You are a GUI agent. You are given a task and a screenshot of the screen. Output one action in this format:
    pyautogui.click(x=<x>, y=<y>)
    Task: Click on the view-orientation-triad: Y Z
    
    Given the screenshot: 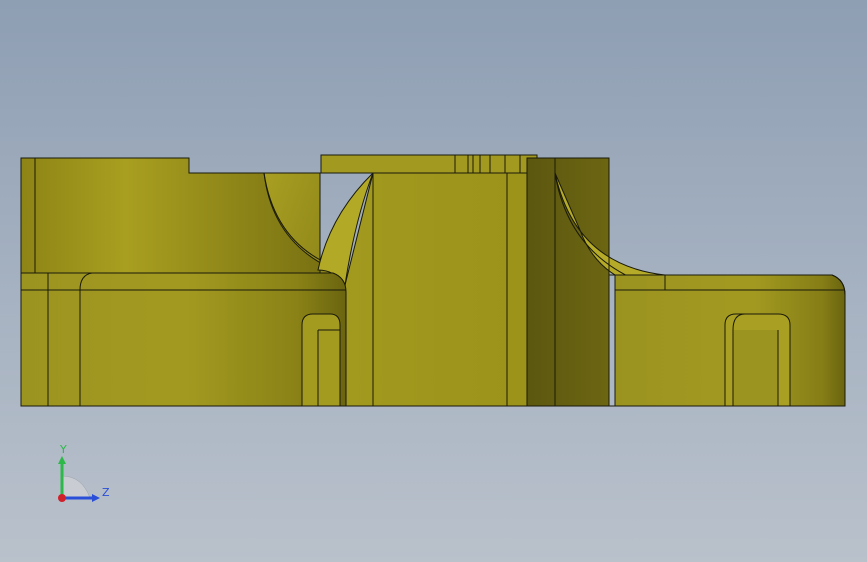 What is the action you would take?
    pyautogui.click(x=85, y=475)
    